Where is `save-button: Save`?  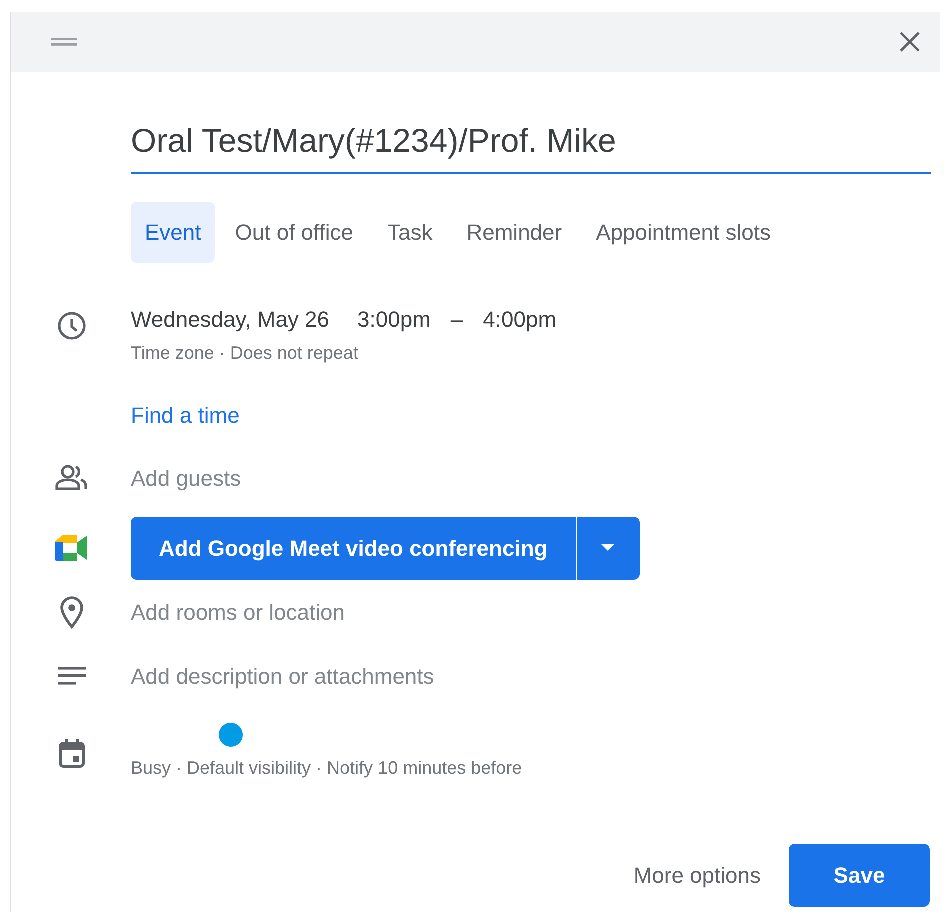
save-button: Save is located at coordinates (859, 875).